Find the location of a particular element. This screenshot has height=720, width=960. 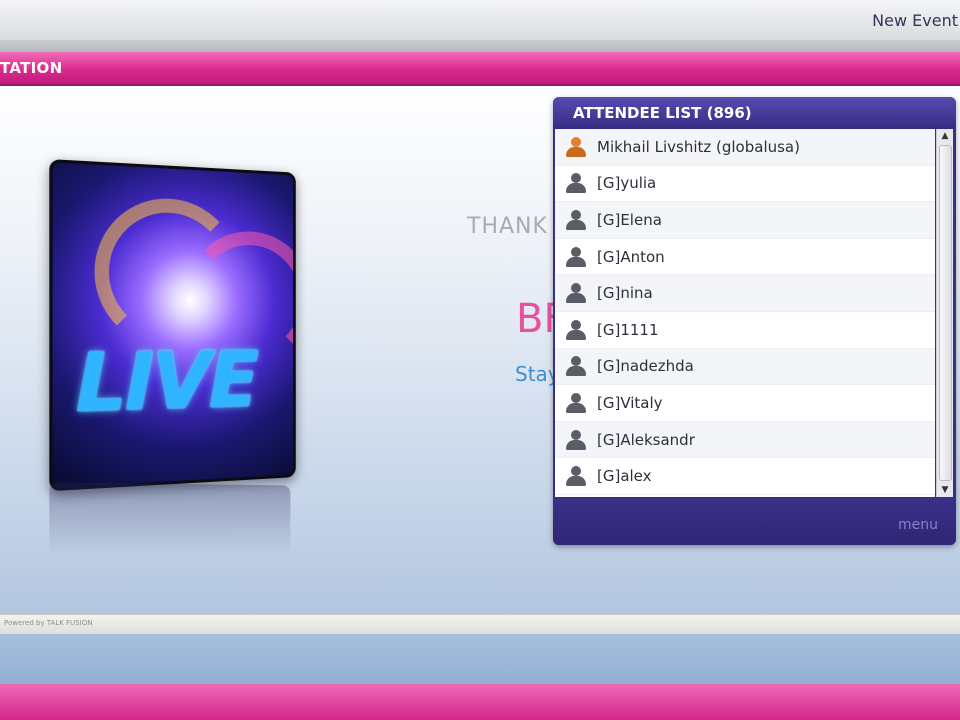

attendee-row: [G]alex is located at coordinates (745, 476).